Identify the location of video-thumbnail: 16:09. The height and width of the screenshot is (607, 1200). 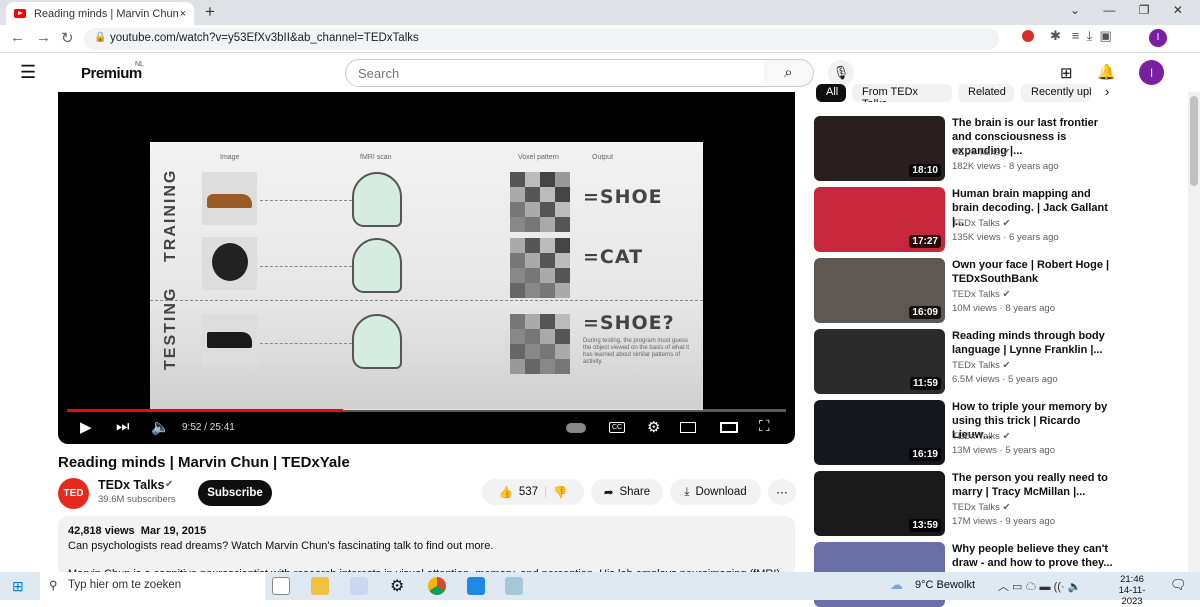
(879, 290).